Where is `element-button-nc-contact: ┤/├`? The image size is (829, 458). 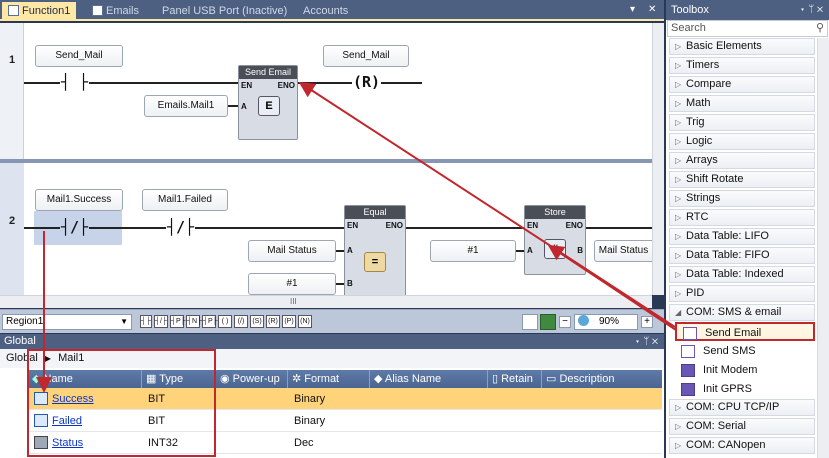 element-button-nc-contact: ┤/├ is located at coordinates (161, 321).